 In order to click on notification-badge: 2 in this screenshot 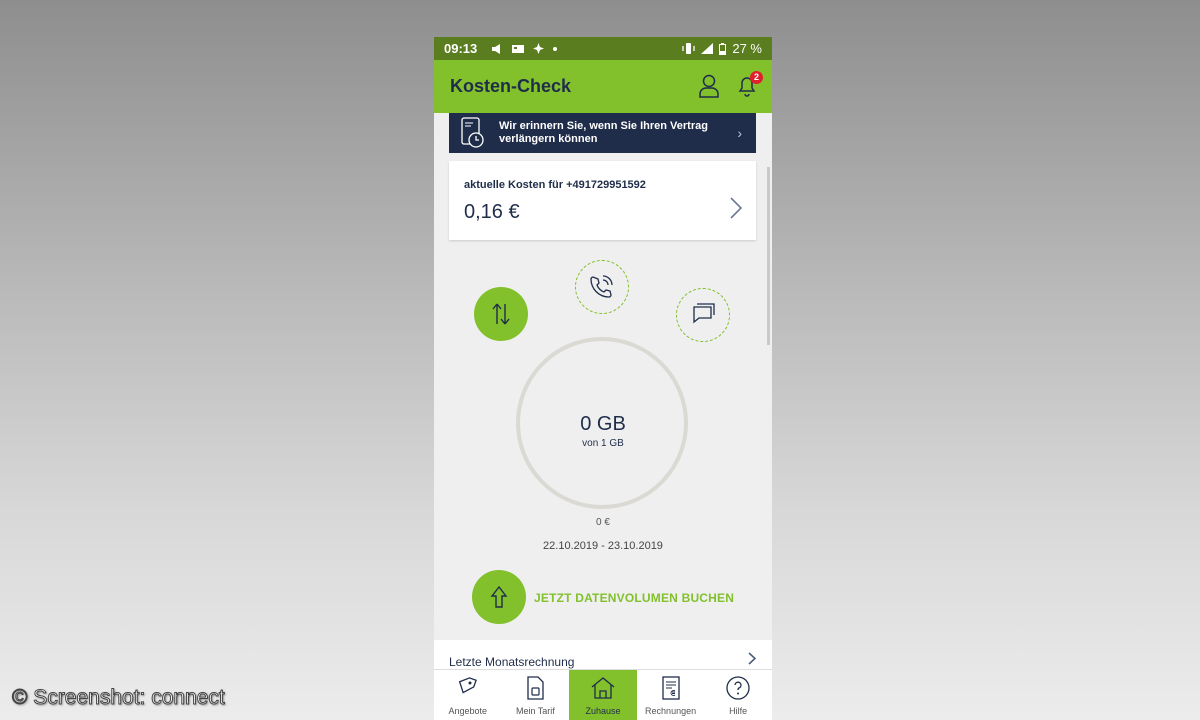, I will do `click(756, 77)`.